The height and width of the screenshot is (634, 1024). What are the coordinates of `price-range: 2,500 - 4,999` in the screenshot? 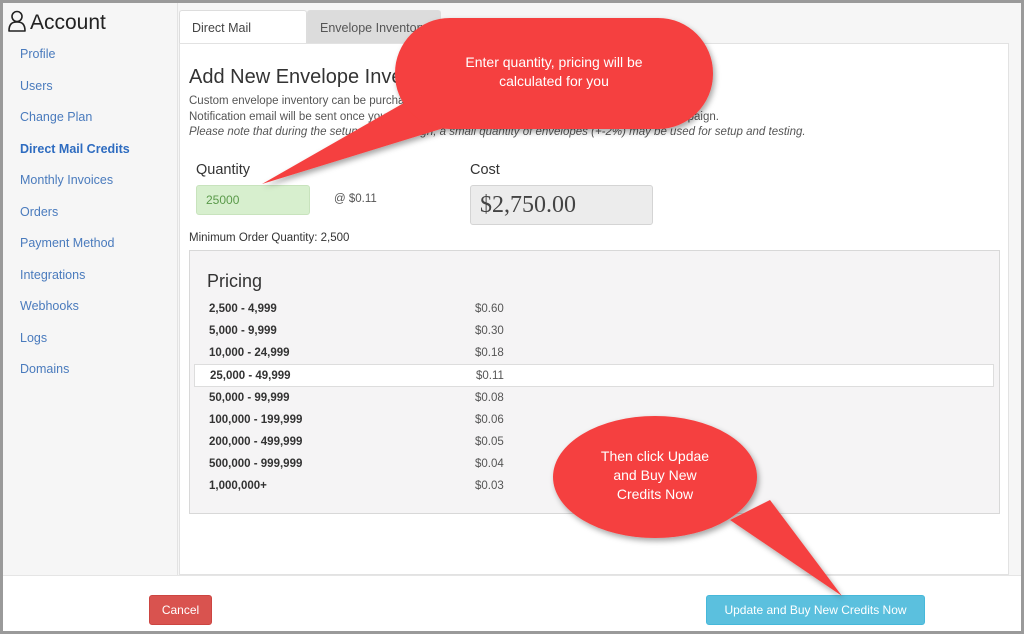 It's located at (243, 309).